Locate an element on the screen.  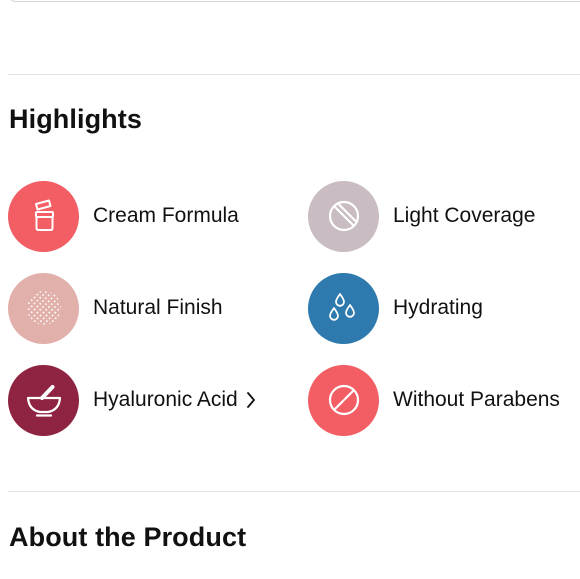
highlight-hydrating: Hydrating is located at coordinates (395, 308).